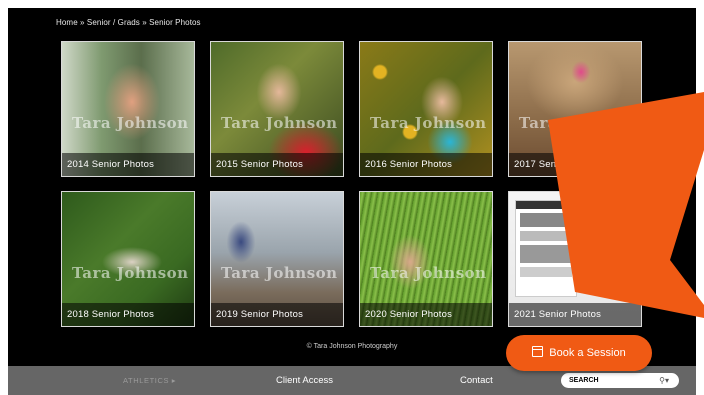 Image resolution: width=704 pixels, height=395 pixels. What do you see at coordinates (426, 109) in the screenshot?
I see `gallery-tile-2016: Tara Johnson 2016 Senior Photos` at bounding box center [426, 109].